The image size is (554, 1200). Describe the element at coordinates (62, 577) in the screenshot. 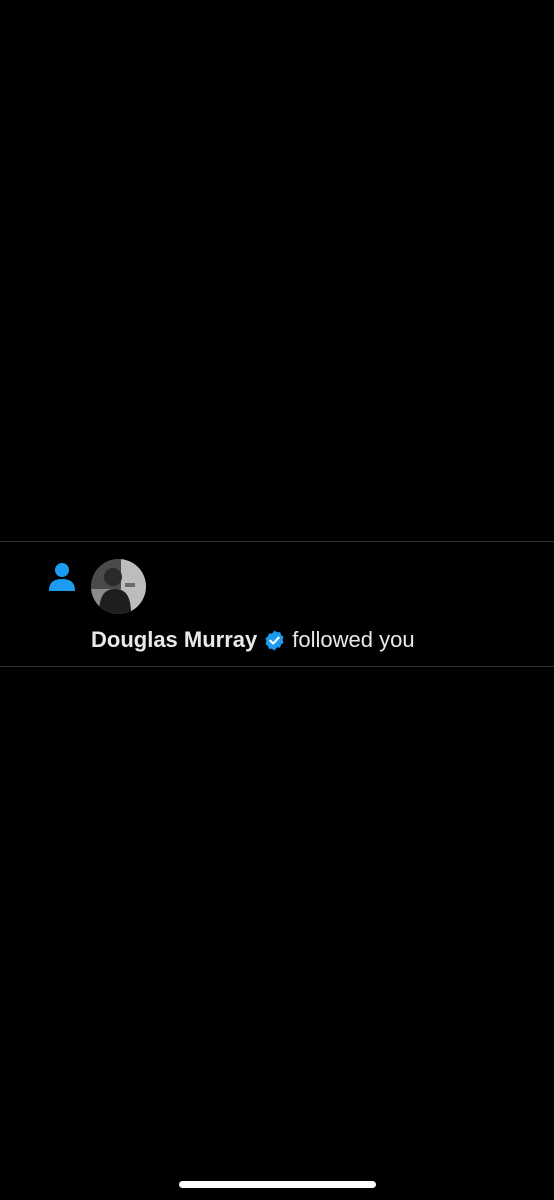

I see `person-icon` at that location.